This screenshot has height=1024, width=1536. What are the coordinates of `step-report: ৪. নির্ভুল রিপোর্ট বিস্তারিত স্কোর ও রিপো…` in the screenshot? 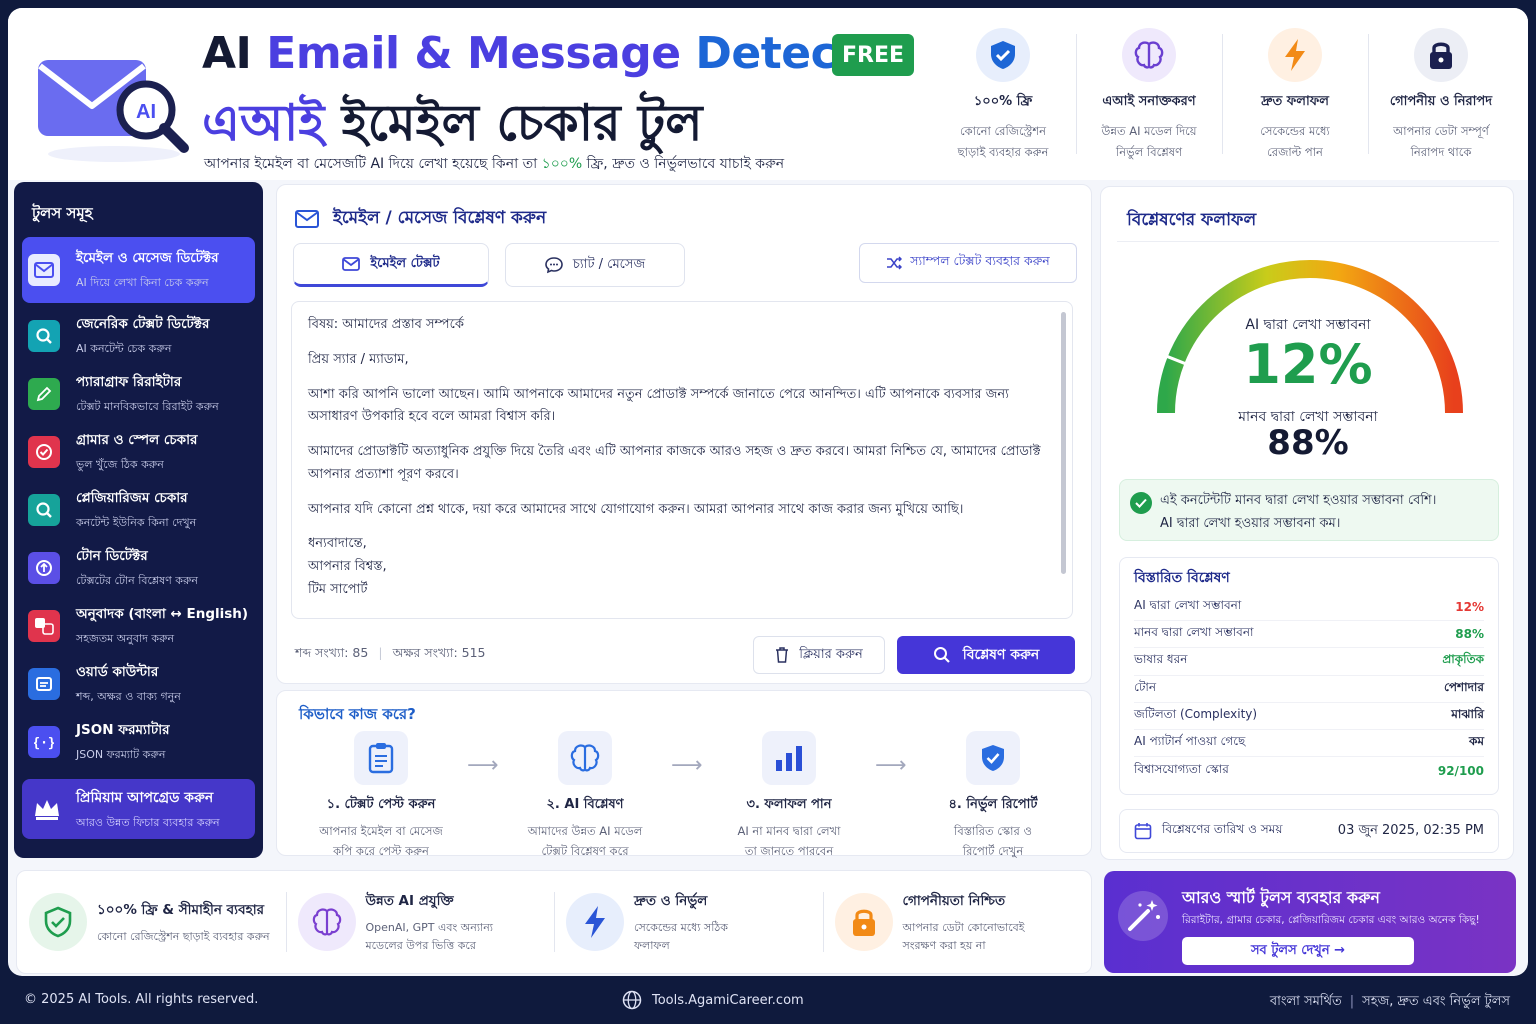 It's located at (993, 796).